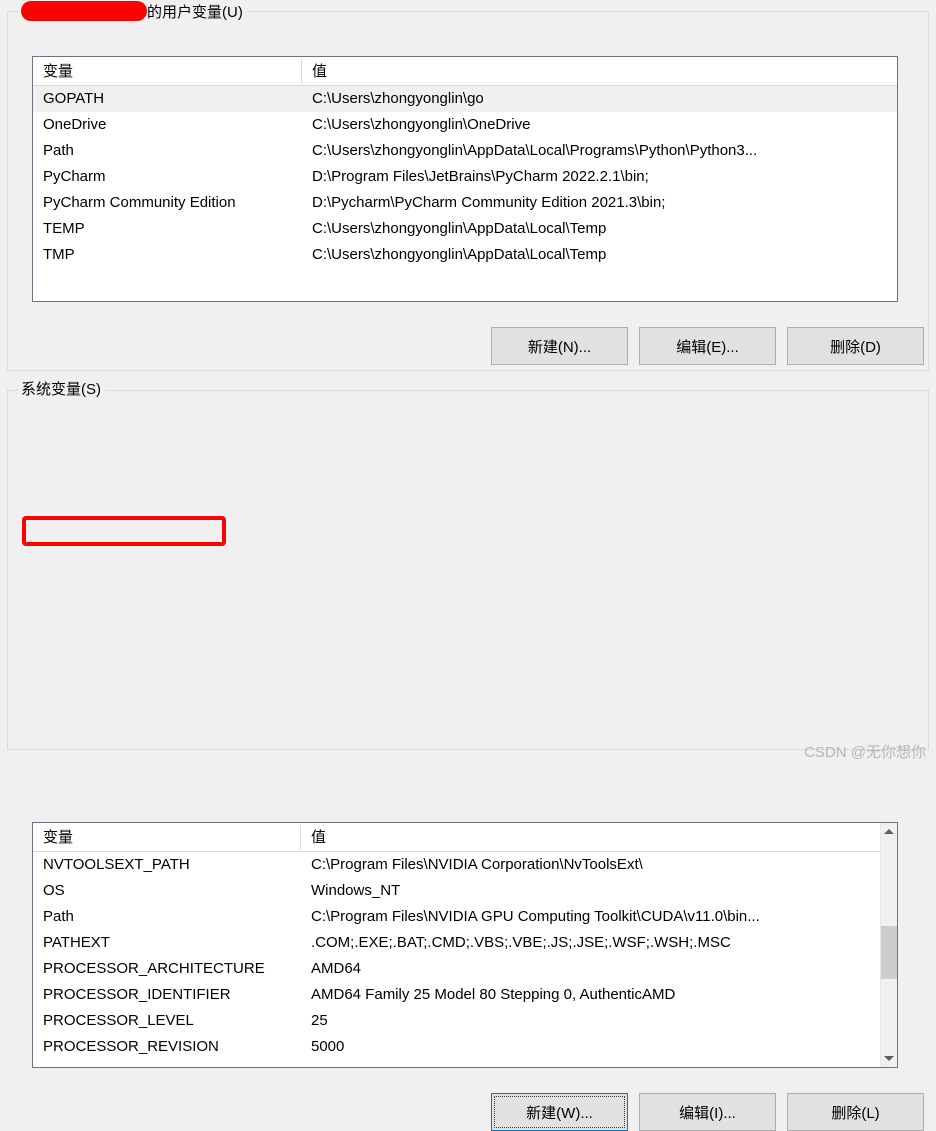 Image resolution: width=936 pixels, height=1131 pixels. Describe the element at coordinates (465, 837) in the screenshot. I see `system-variables-header: 变量 值` at that location.